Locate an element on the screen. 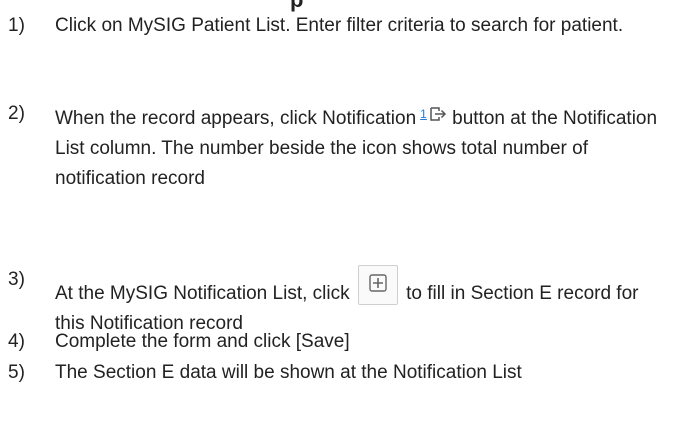 The image size is (676, 424). notification-count-badge: 1 is located at coordinates (423, 114).